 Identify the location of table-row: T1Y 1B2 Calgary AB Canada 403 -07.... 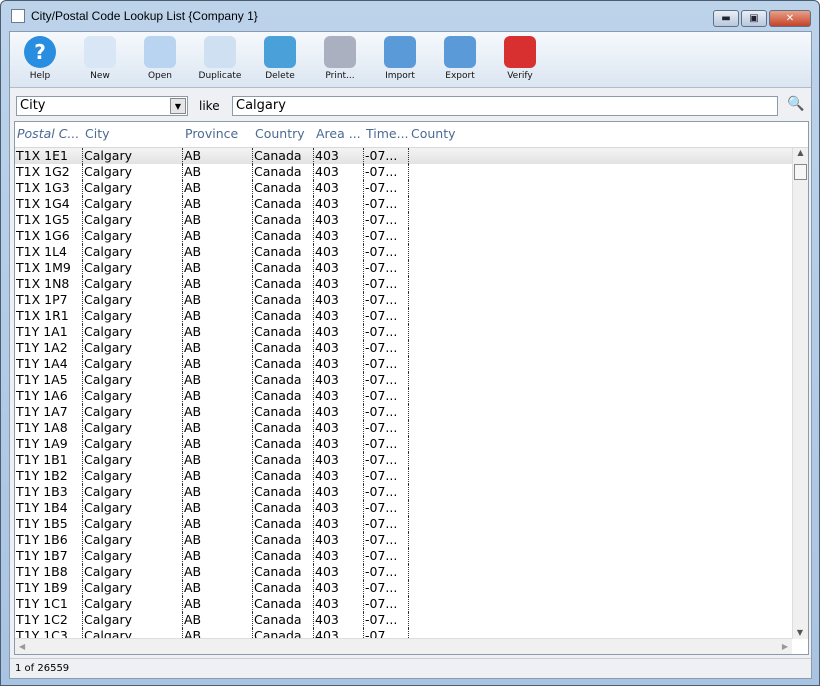
(404, 476).